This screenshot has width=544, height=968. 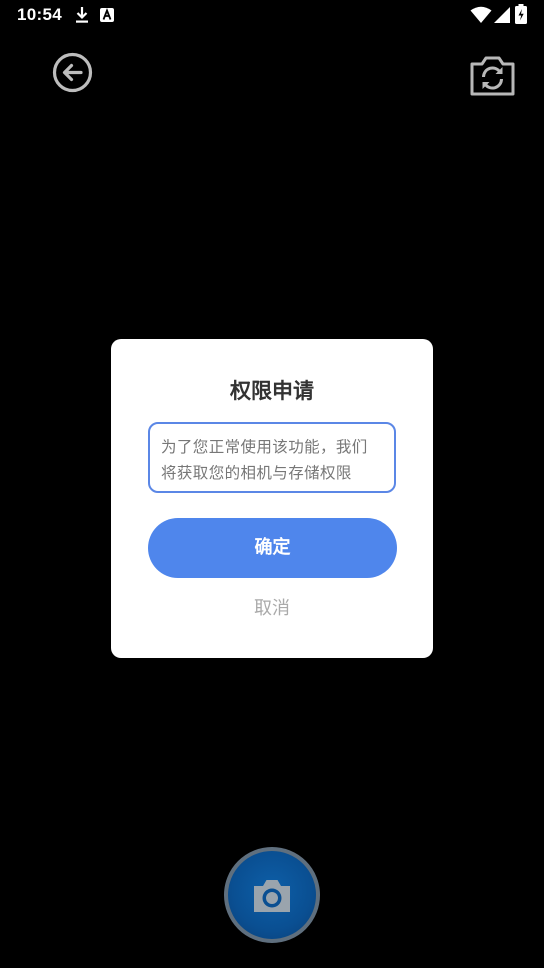 I want to click on shutter-button, so click(x=272, y=895).